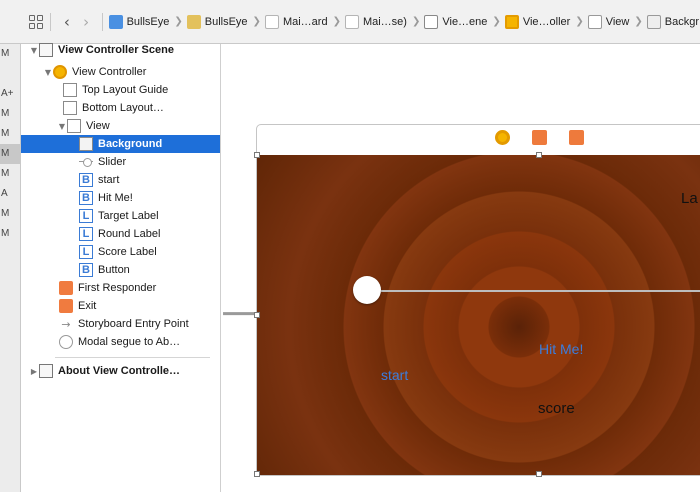  Describe the element at coordinates (35, 22) in the screenshot. I see `related-items-grid-icon` at that location.